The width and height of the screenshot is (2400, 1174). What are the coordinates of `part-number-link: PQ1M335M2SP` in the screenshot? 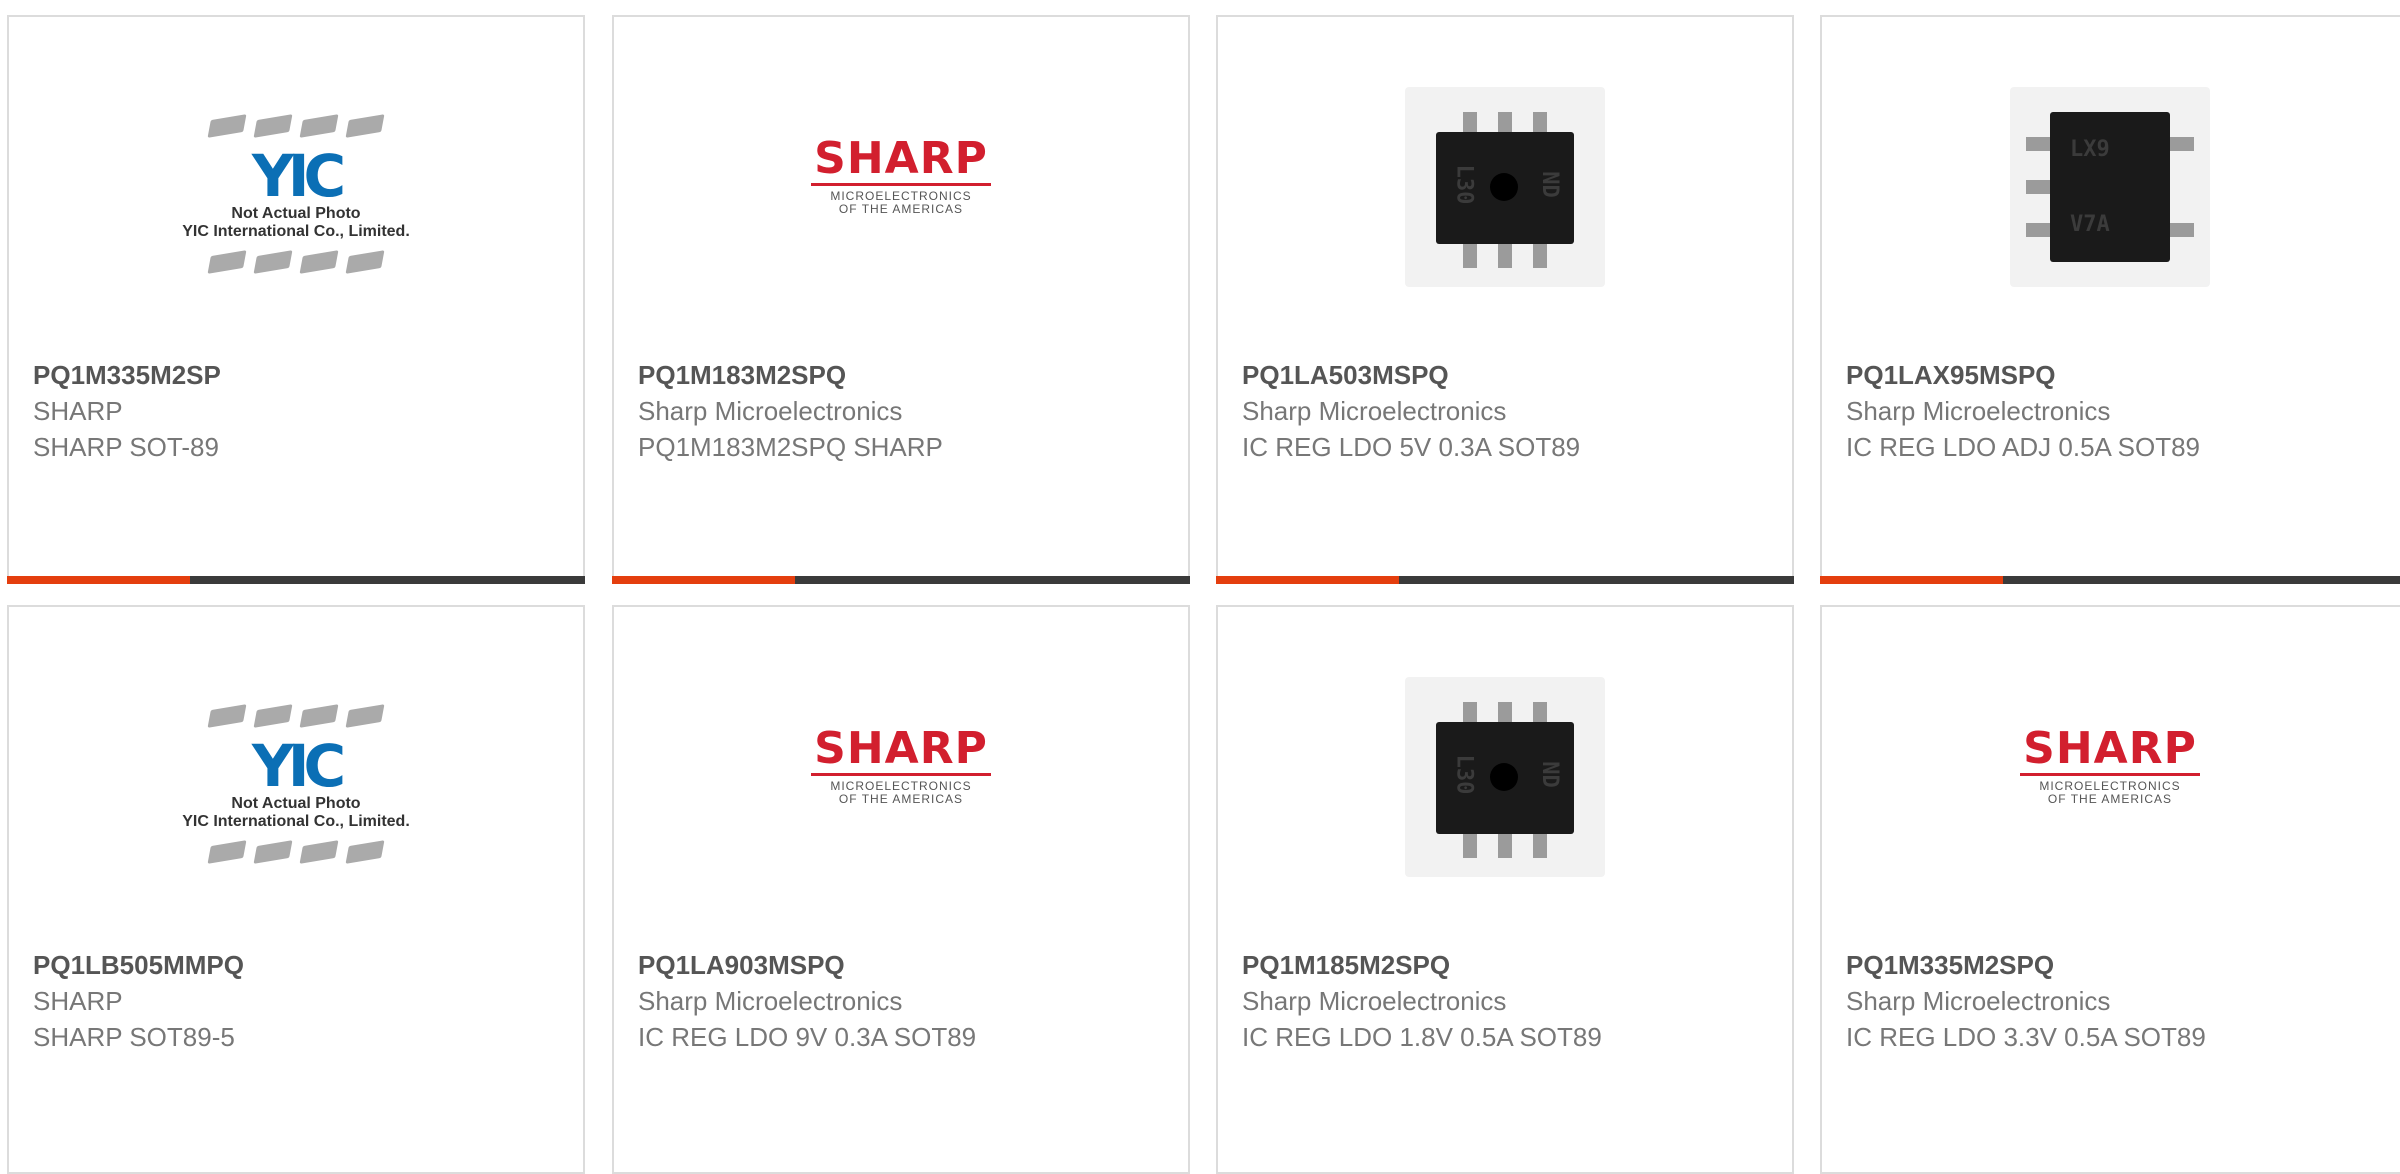 It's located at (298, 375).